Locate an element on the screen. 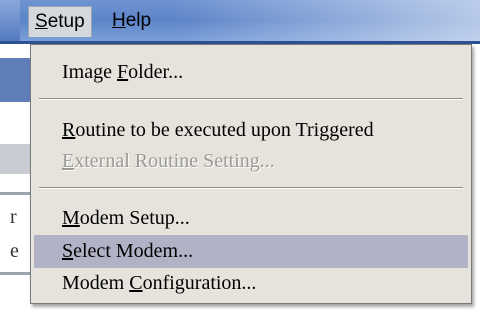  menu-item-mnemonic: R is located at coordinates (69, 130).